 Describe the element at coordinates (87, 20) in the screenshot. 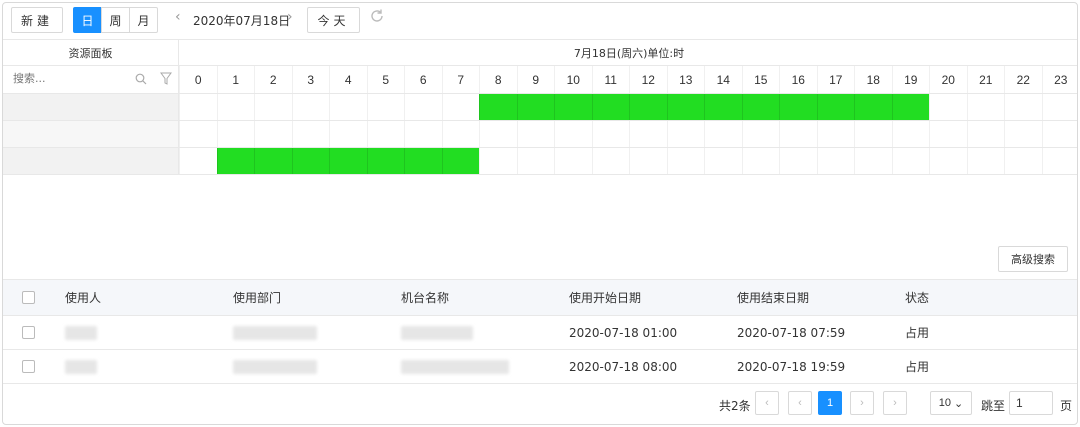

I see `view-day-button: 日` at that location.